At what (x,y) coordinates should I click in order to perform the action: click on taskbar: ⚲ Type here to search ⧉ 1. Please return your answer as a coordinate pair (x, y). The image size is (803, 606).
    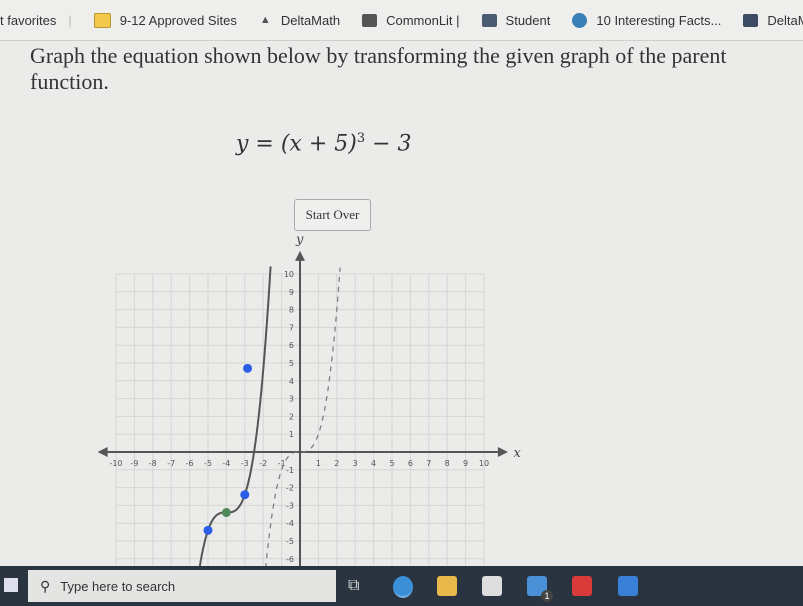
    Looking at the image, I should click on (401, 586).